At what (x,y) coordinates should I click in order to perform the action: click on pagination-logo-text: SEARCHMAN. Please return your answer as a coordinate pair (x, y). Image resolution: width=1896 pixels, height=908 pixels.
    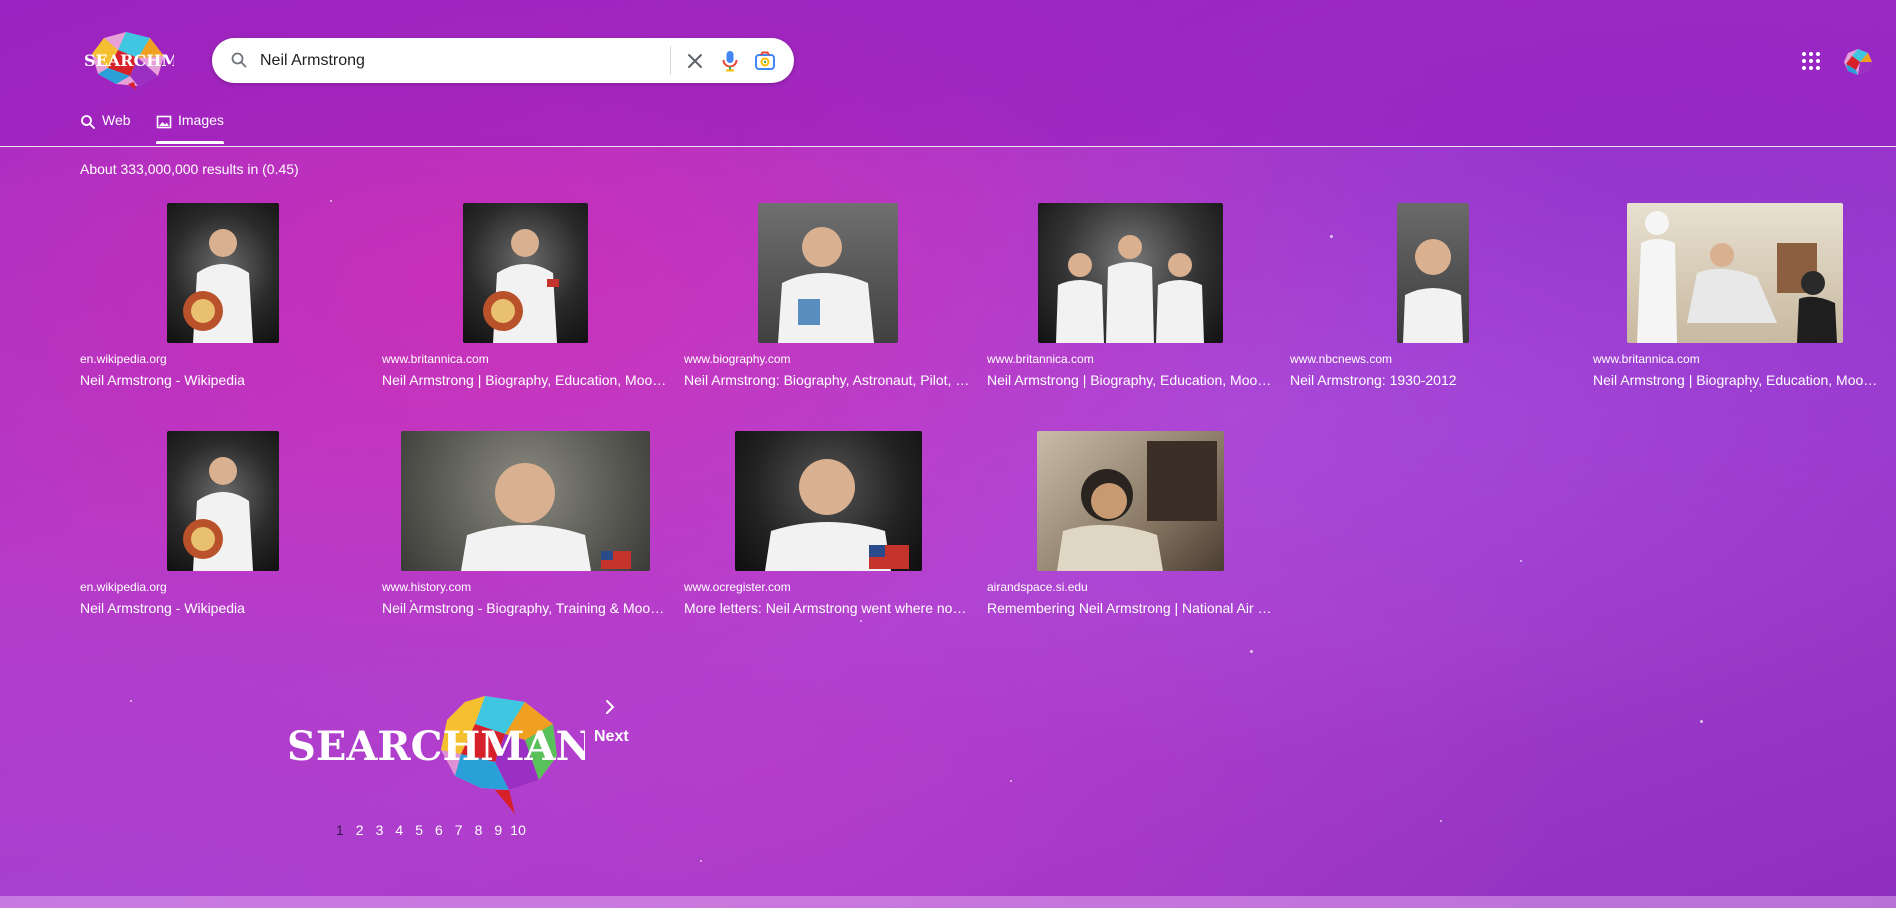
    Looking at the image, I should click on (436, 746).